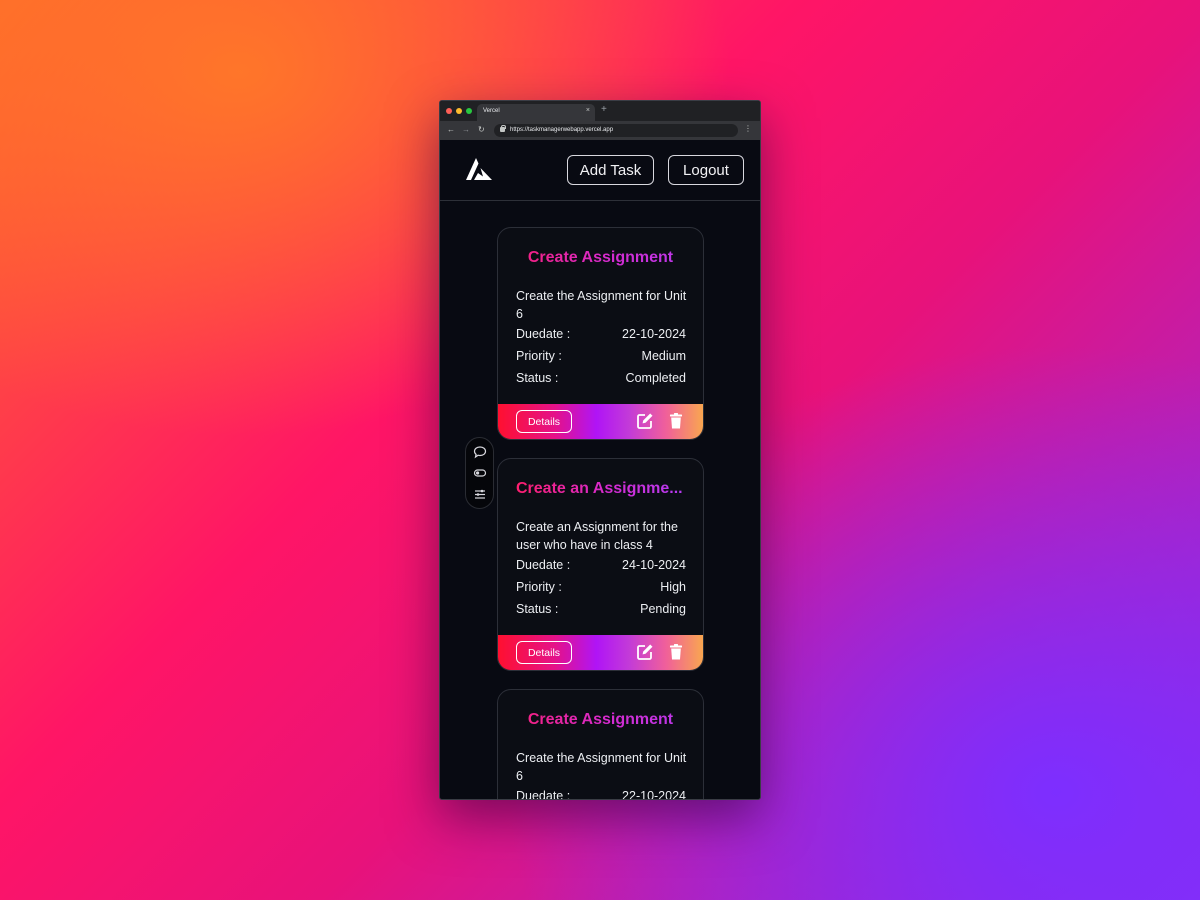 Image resolution: width=1200 pixels, height=900 pixels. What do you see at coordinates (601, 587) in the screenshot?
I see `priority-row: Priority : High` at bounding box center [601, 587].